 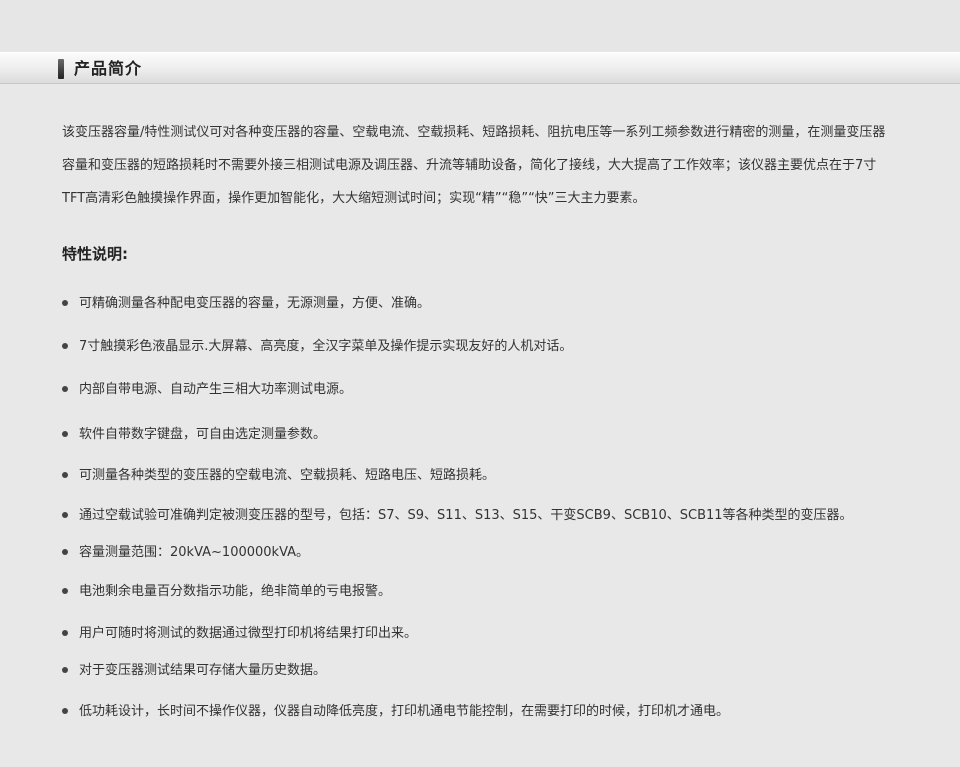 I want to click on feature-text: 内部自带电源、自动产生三相大功率测试电源。, so click(x=216, y=389).